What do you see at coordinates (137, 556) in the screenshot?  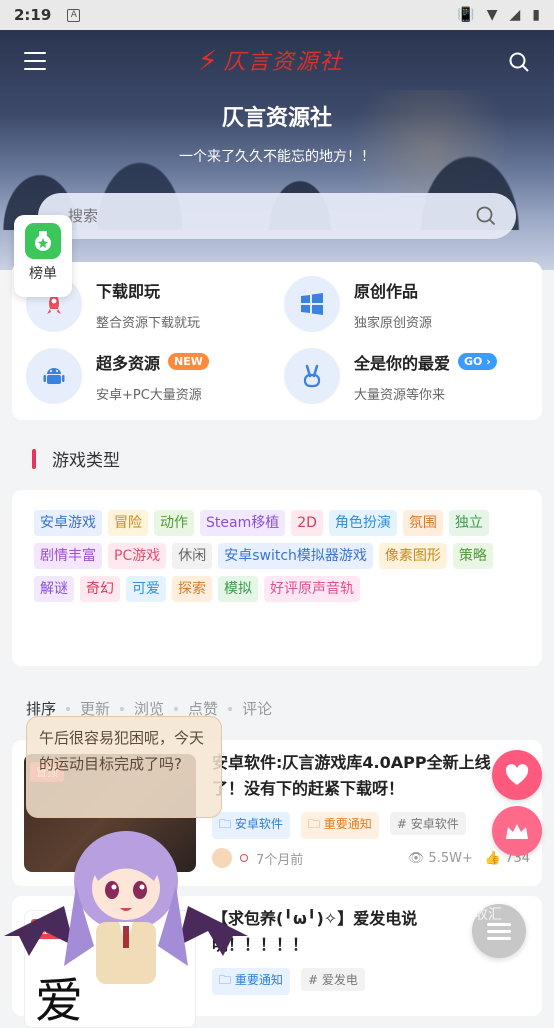 I see `game-tag: PC游戏` at bounding box center [137, 556].